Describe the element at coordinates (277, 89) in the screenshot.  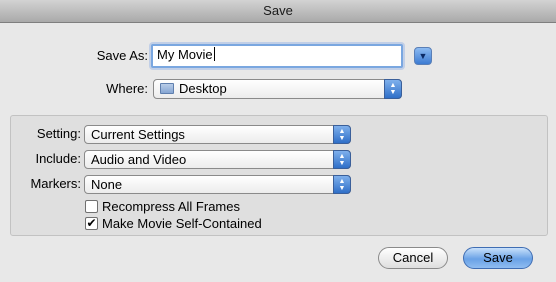
I see `where-popup: Desktop ▲ ▼` at that location.